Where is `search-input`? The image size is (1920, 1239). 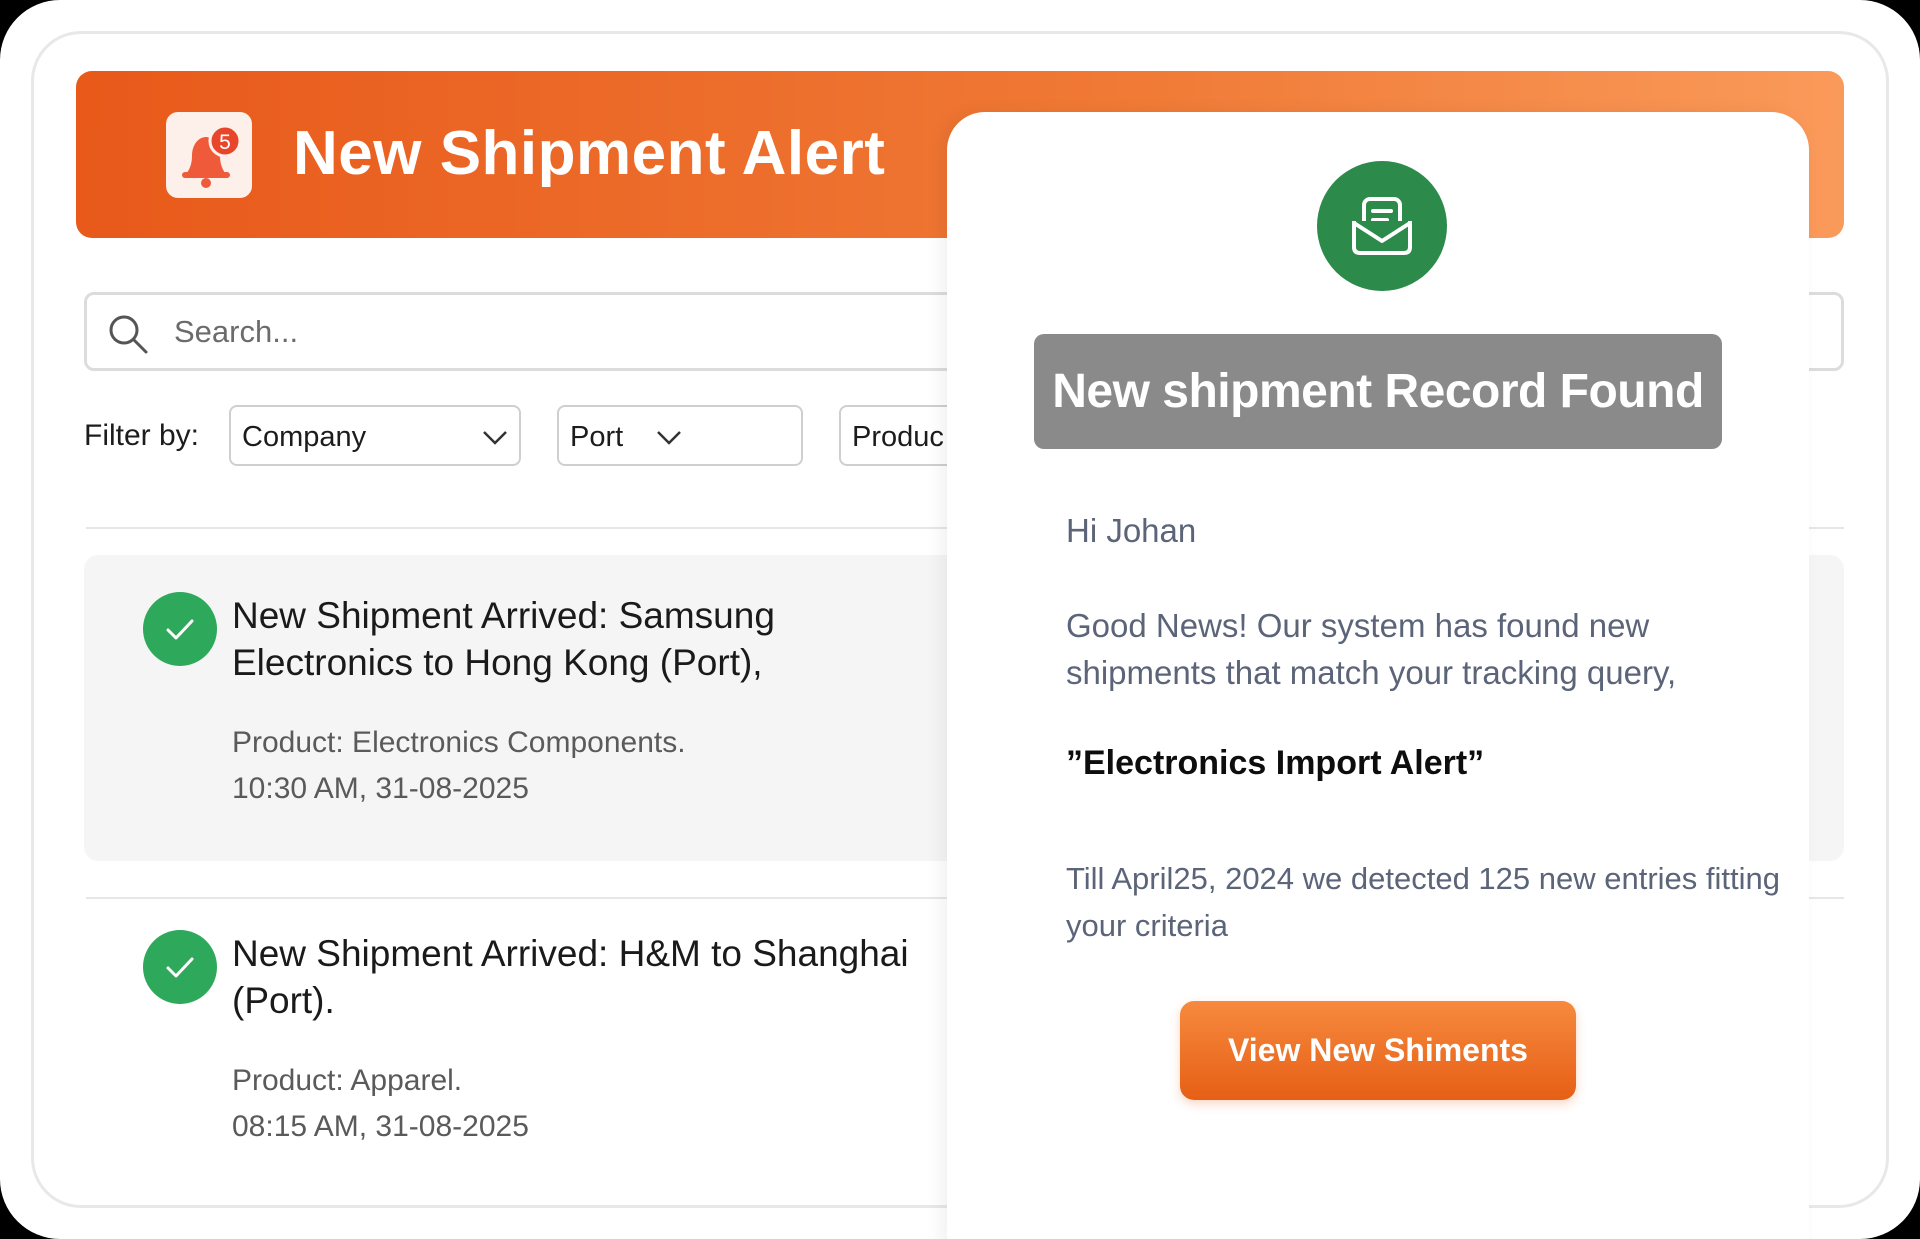 search-input is located at coordinates (524, 332).